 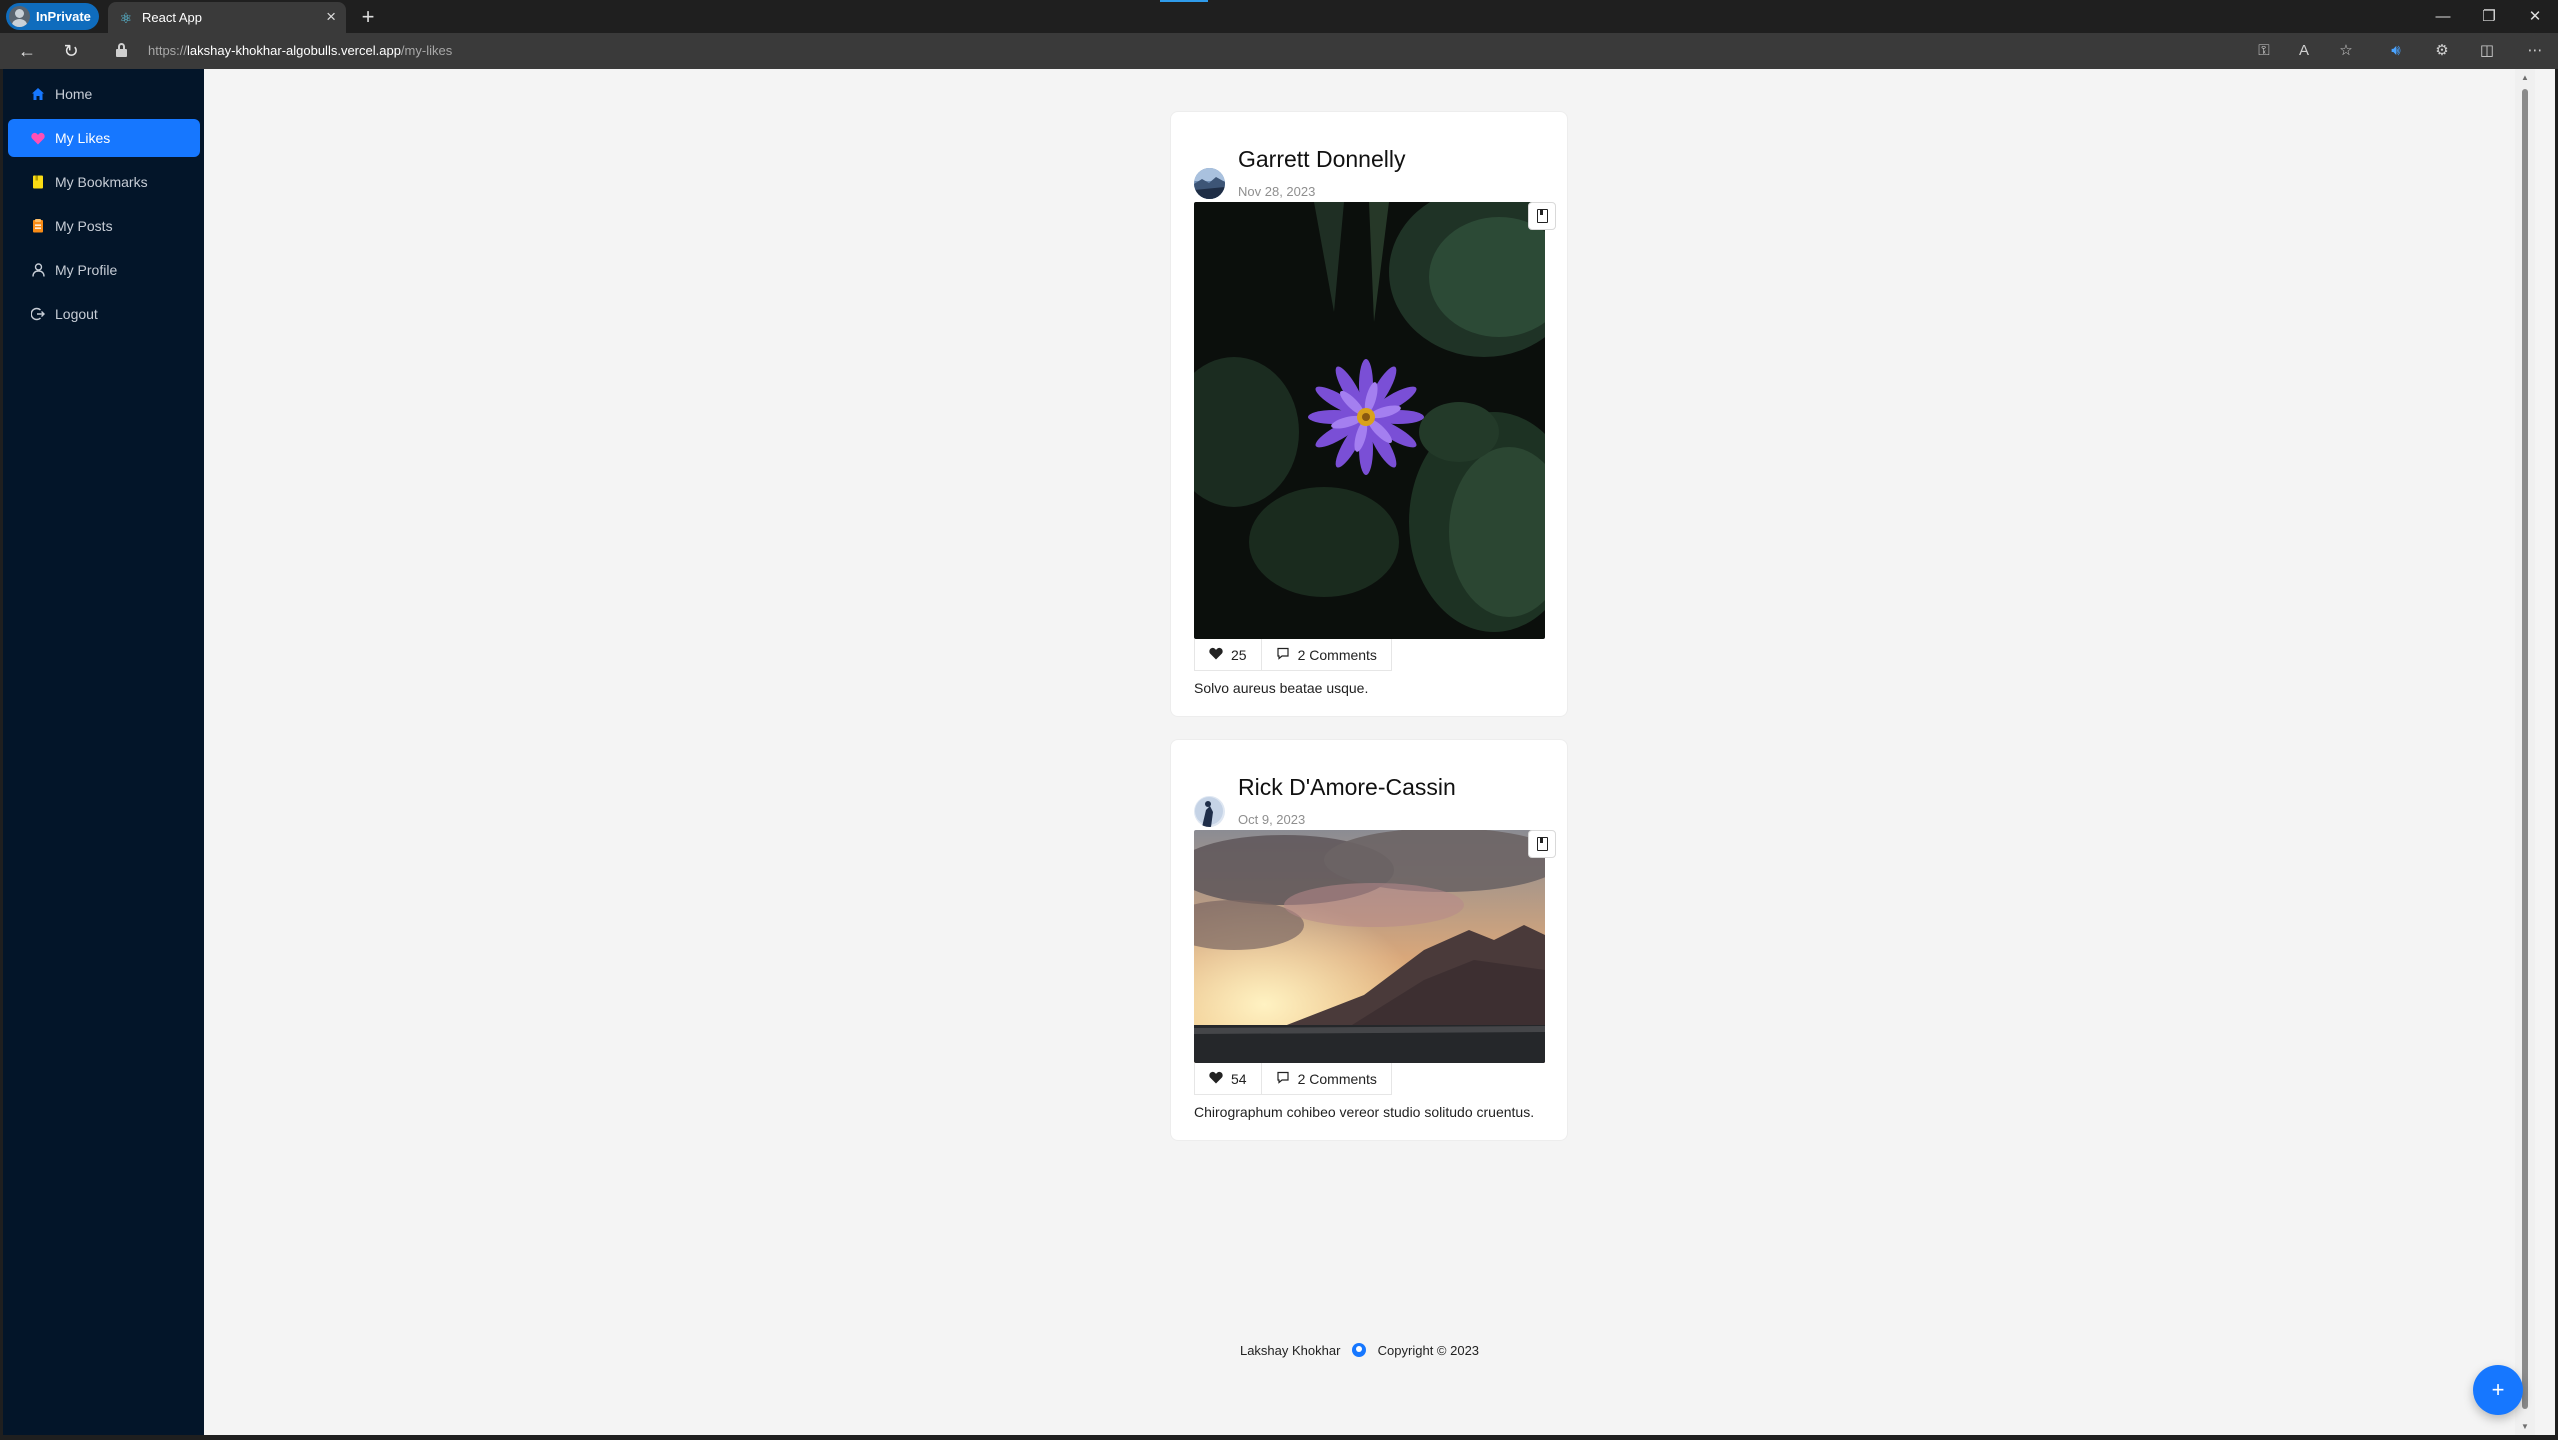 I want to click on post-date: Oct 9, 2023, so click(x=1272, y=819).